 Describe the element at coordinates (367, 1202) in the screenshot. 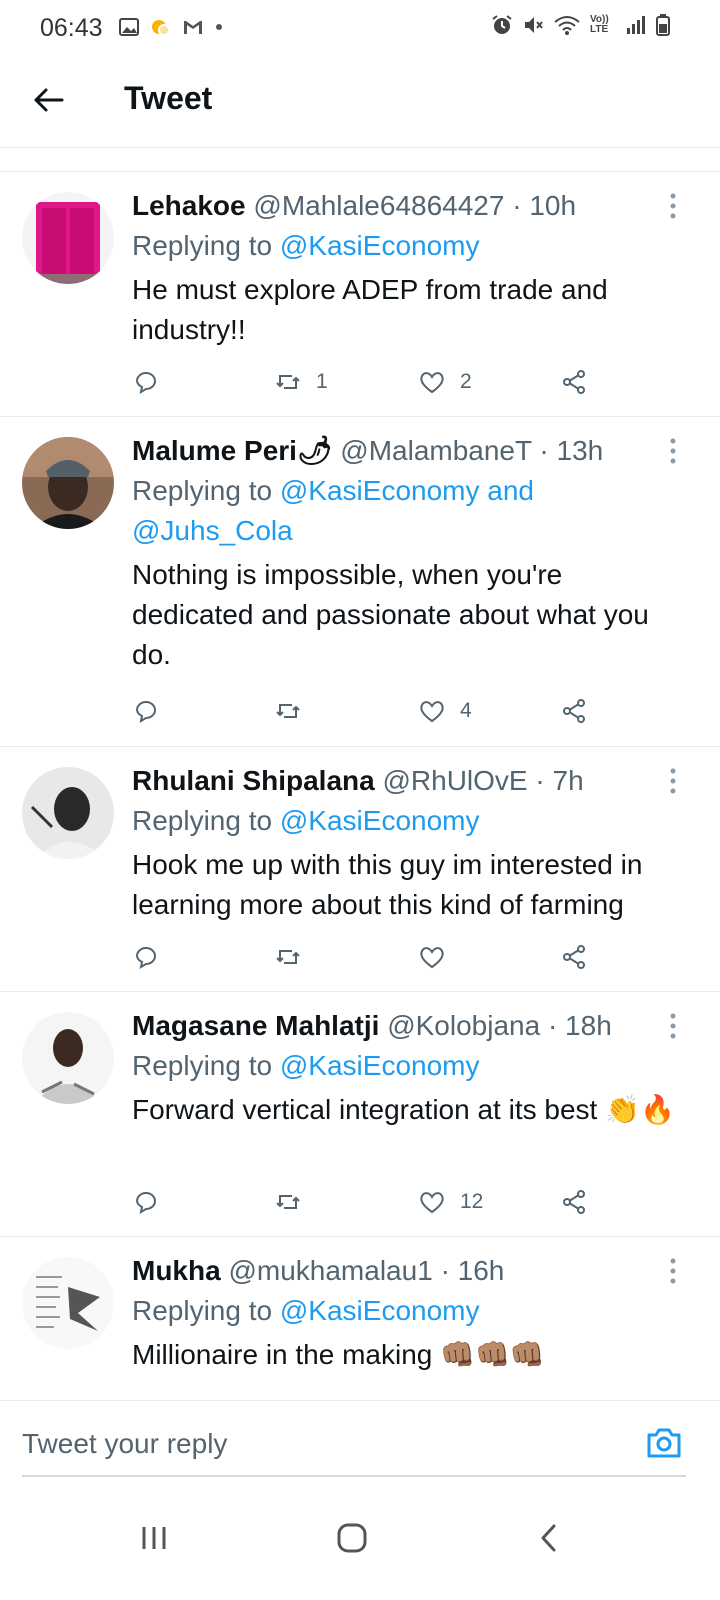

I see `tweet-actions: 12` at that location.